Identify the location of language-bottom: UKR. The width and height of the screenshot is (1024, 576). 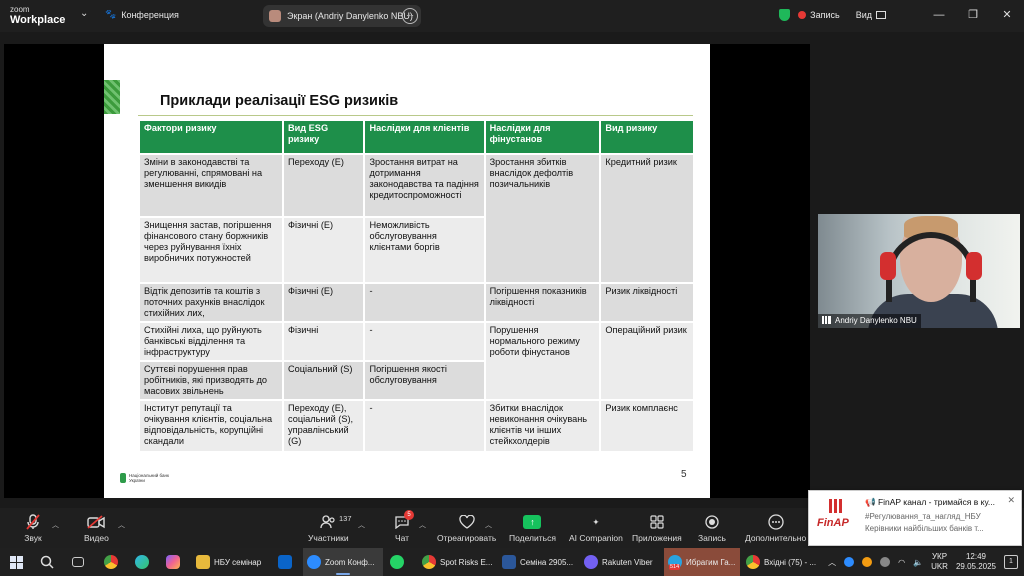
(939, 566).